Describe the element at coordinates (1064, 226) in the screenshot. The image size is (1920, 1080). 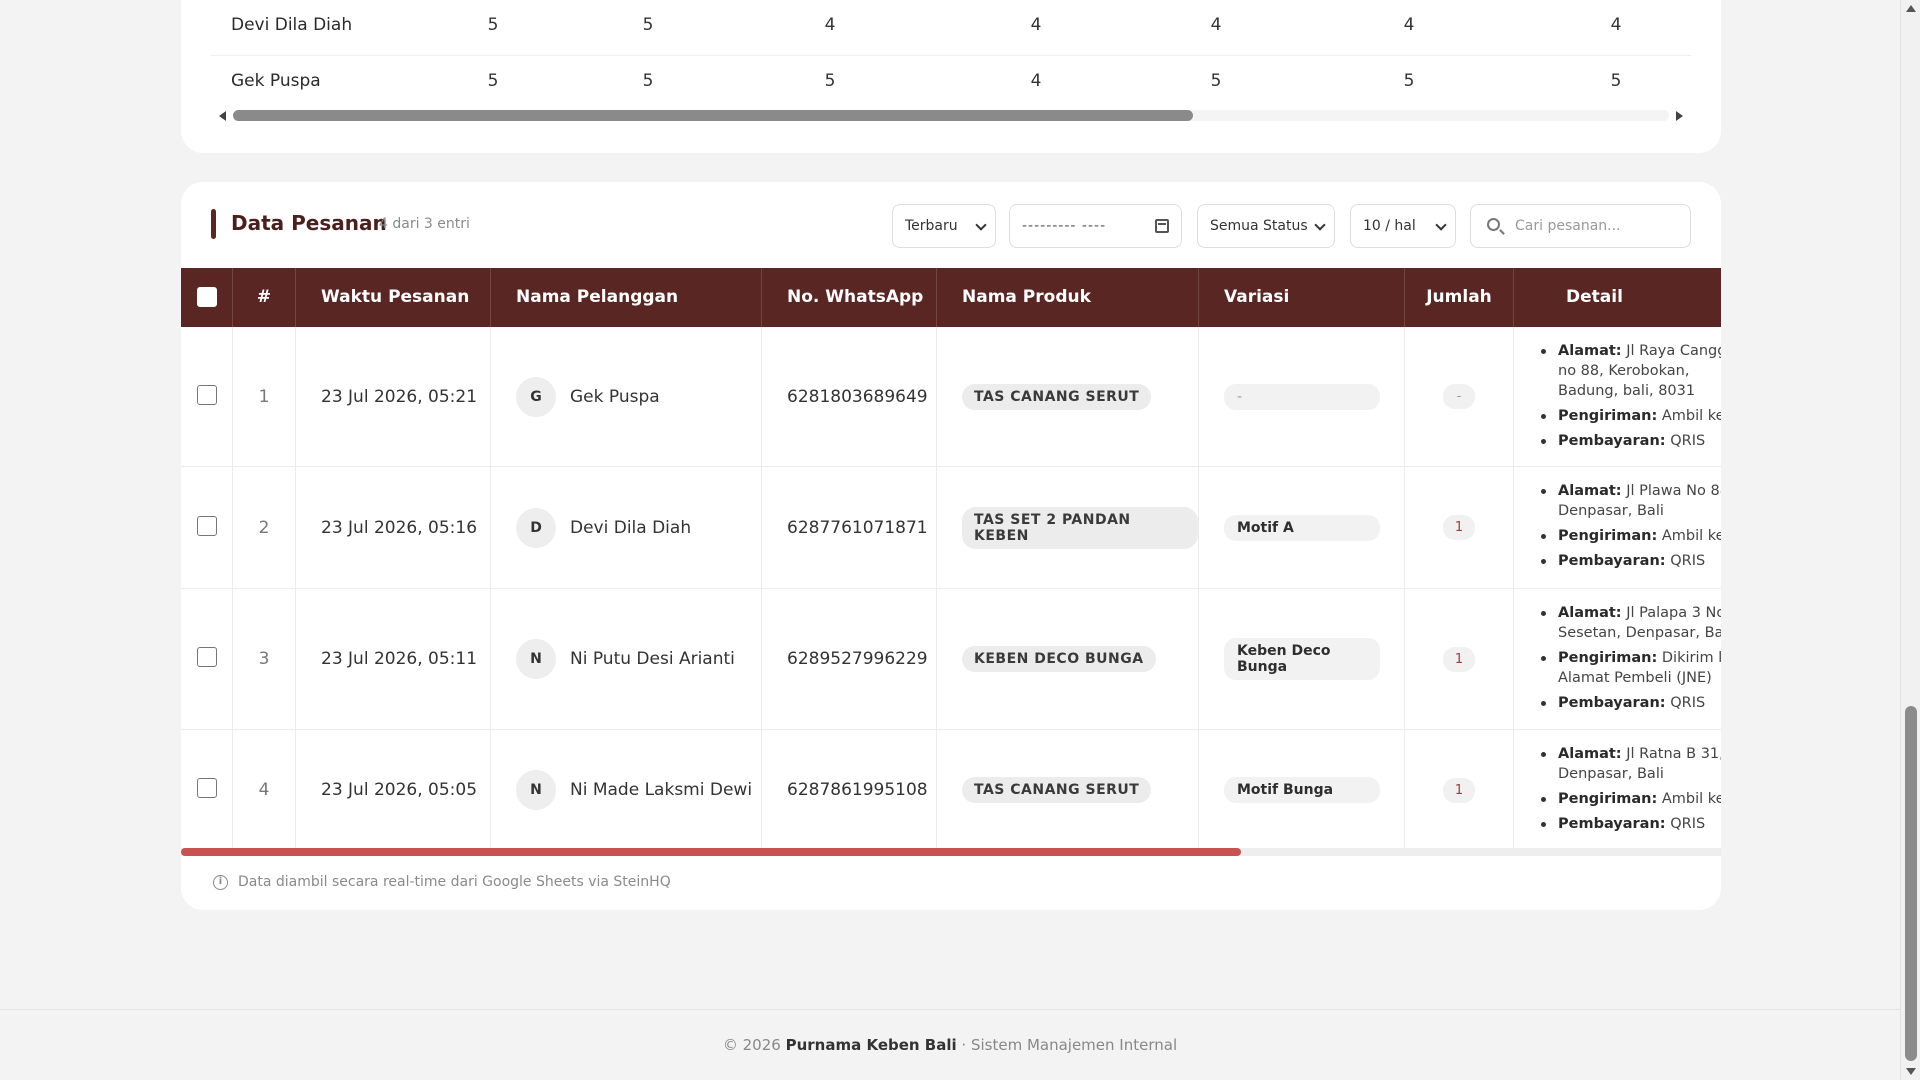
I see `date-filter-placeholder: --------- ----` at that location.